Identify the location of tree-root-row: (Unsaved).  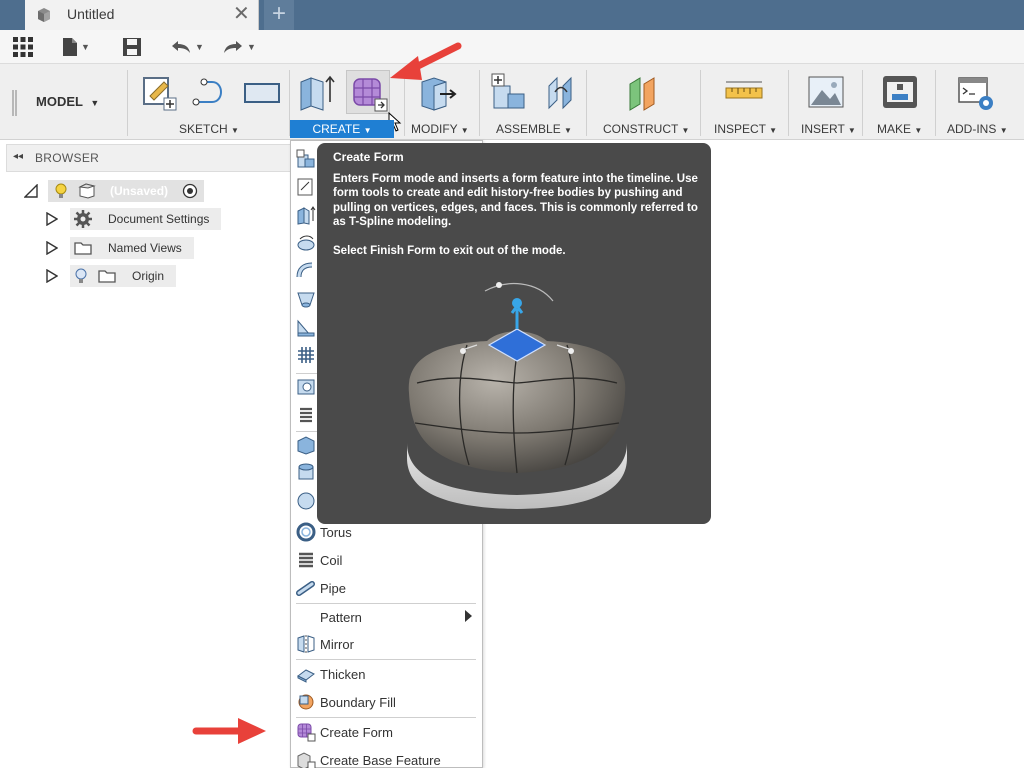
(114, 191).